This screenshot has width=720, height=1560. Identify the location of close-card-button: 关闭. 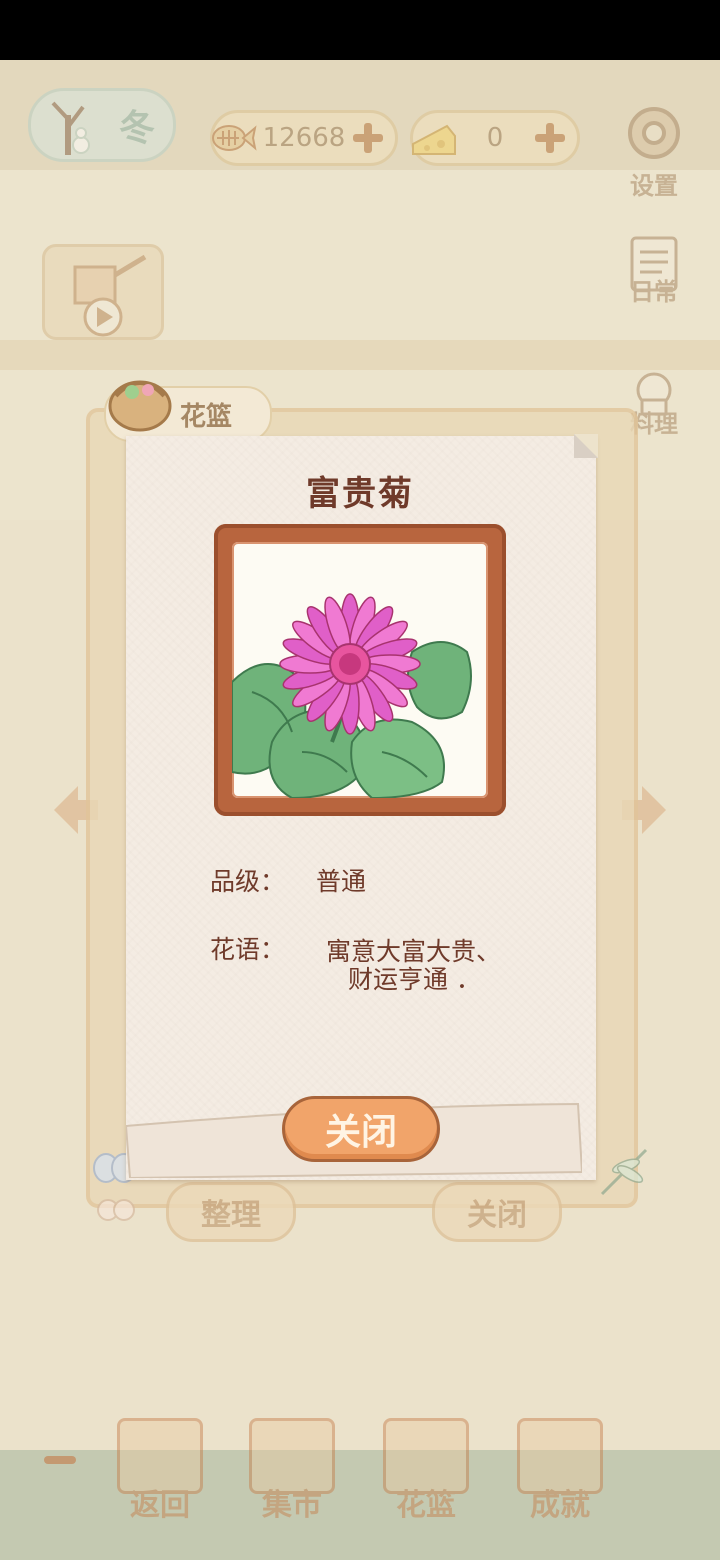
(361, 1129).